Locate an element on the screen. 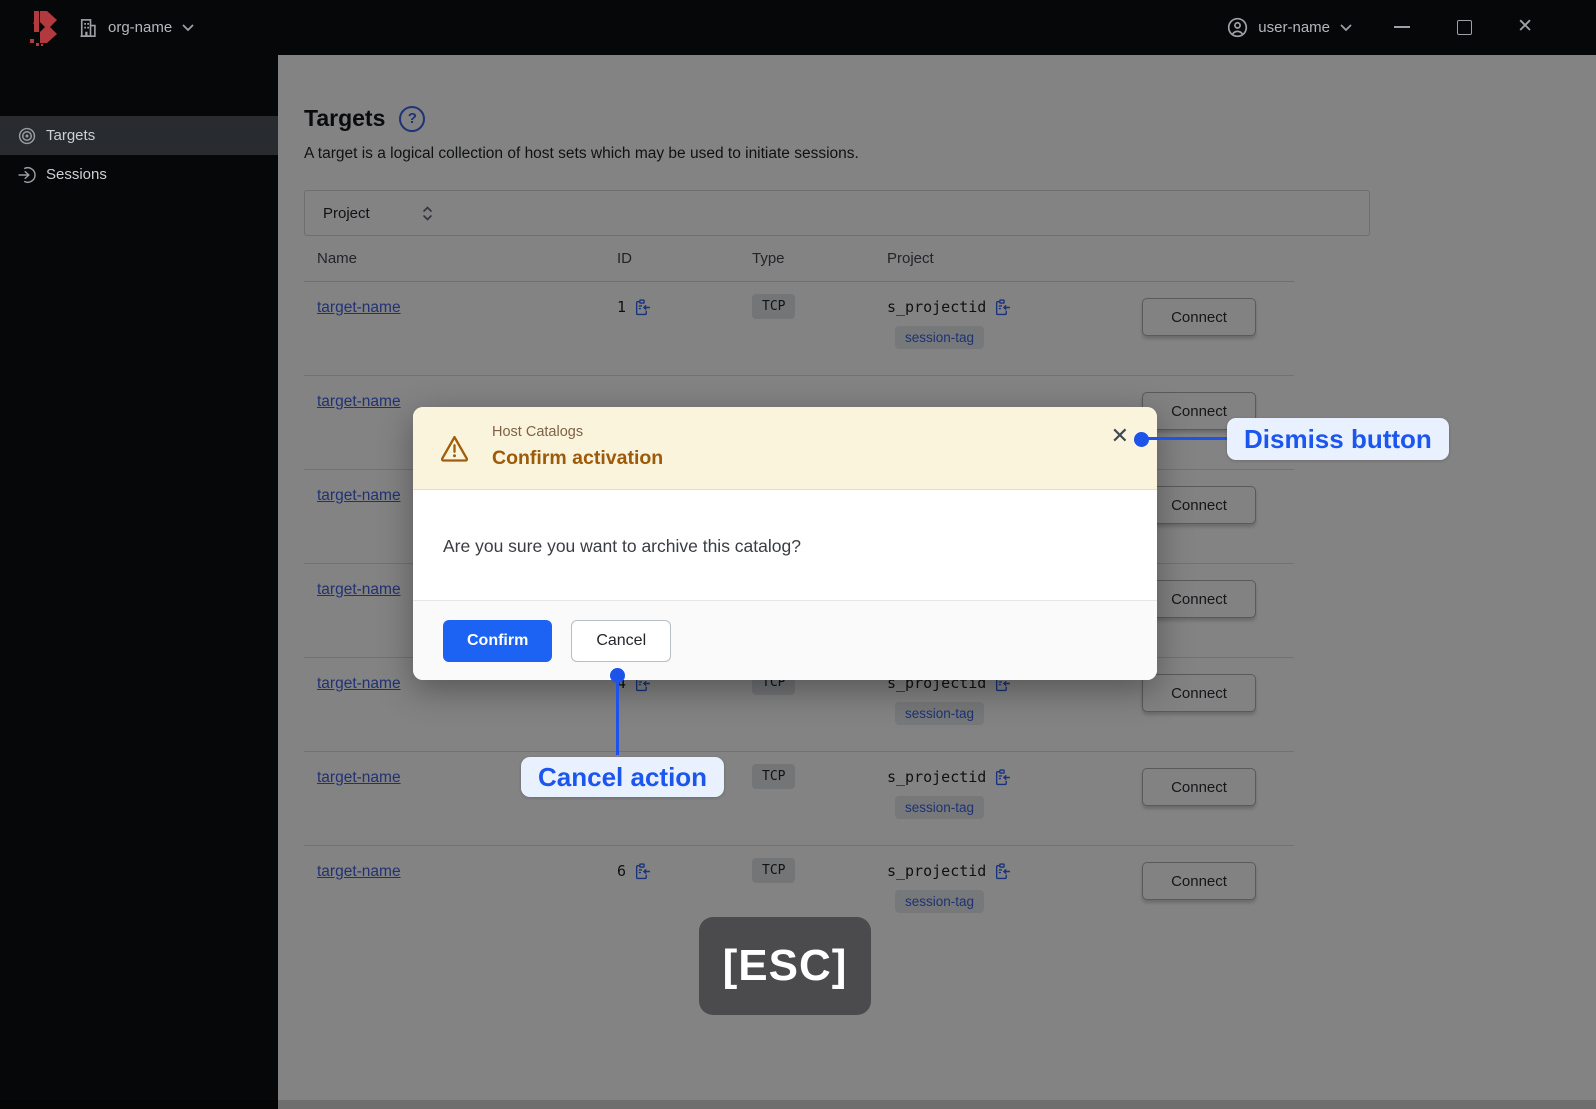  cancel-callout-line is located at coordinates (617, 718).